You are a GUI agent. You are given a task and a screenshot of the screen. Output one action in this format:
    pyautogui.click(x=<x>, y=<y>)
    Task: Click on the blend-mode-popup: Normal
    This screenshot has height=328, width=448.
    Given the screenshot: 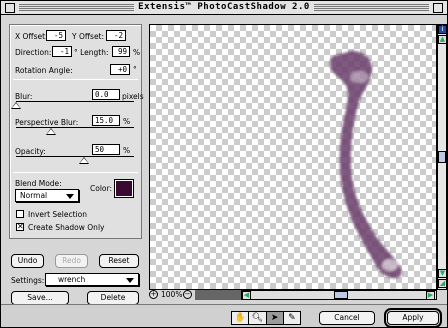 What is the action you would take?
    pyautogui.click(x=47, y=195)
    